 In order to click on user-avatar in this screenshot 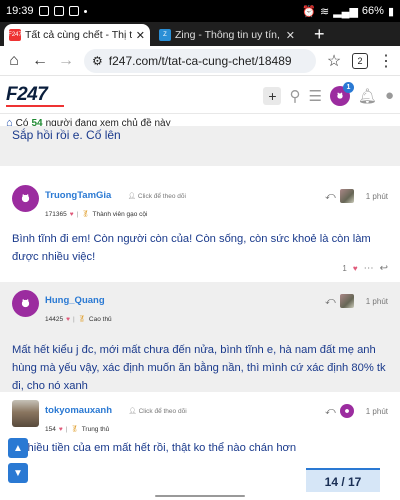, I will do `click(25, 413)`.